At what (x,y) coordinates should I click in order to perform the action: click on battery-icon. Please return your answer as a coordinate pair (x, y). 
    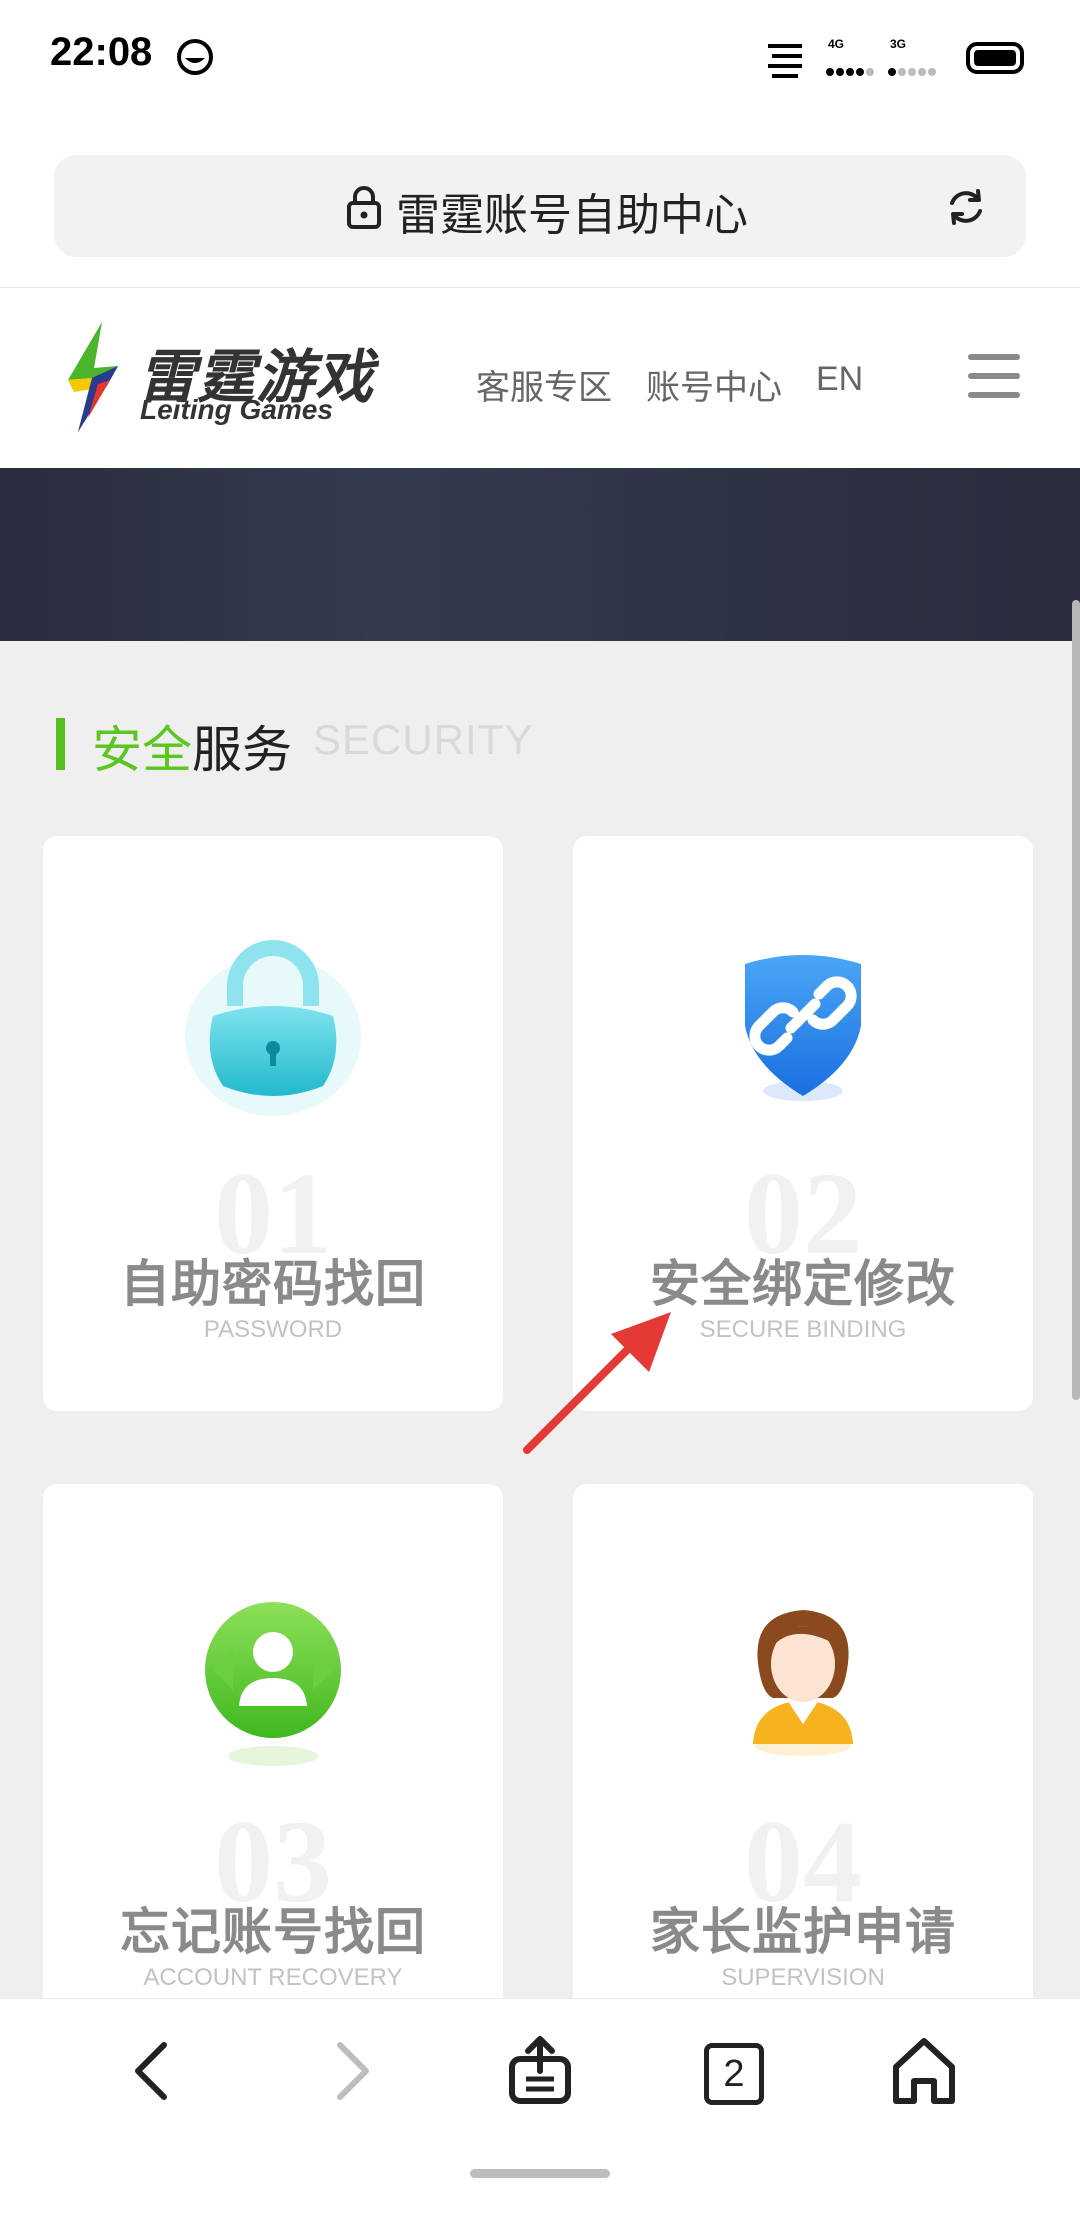
    Looking at the image, I should click on (995, 58).